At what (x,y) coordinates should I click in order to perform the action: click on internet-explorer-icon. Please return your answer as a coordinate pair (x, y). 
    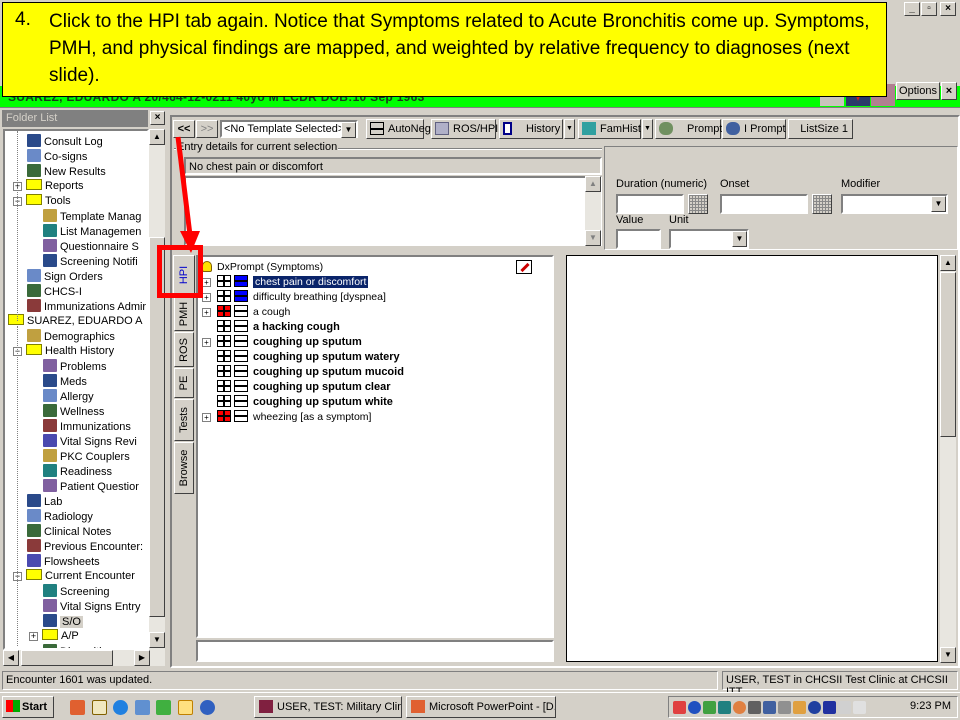
    Looking at the image, I should click on (120, 707).